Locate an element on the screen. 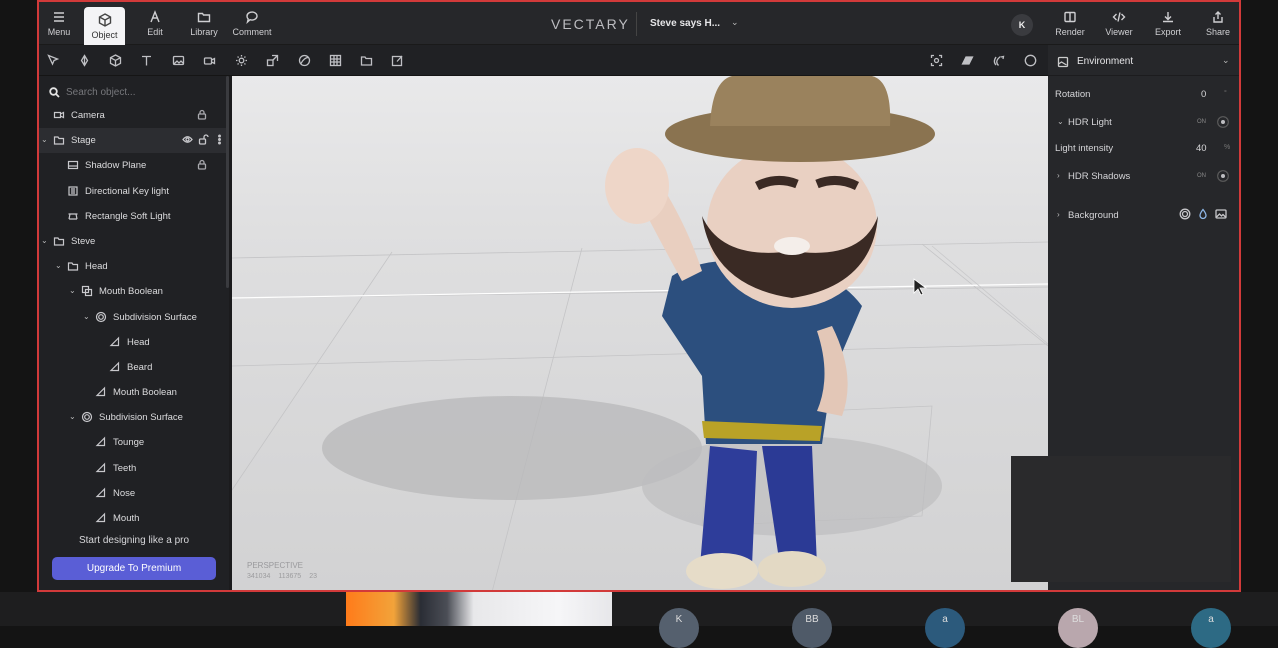 The width and height of the screenshot is (1278, 648). tree-item-label: Subdivision Surface is located at coordinates (155, 317).